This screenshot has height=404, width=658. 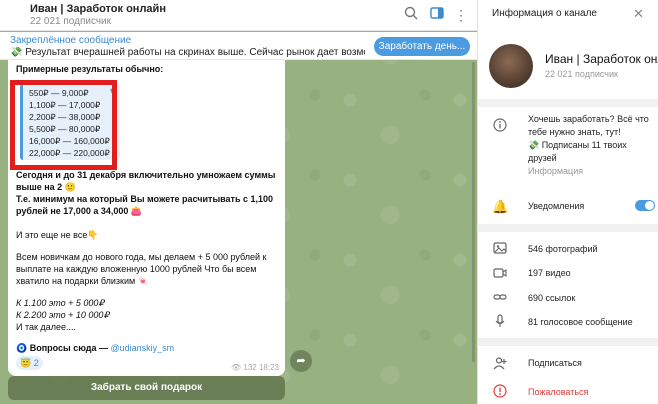 I want to click on links-link: 690 ссылок, so click(x=551, y=298).